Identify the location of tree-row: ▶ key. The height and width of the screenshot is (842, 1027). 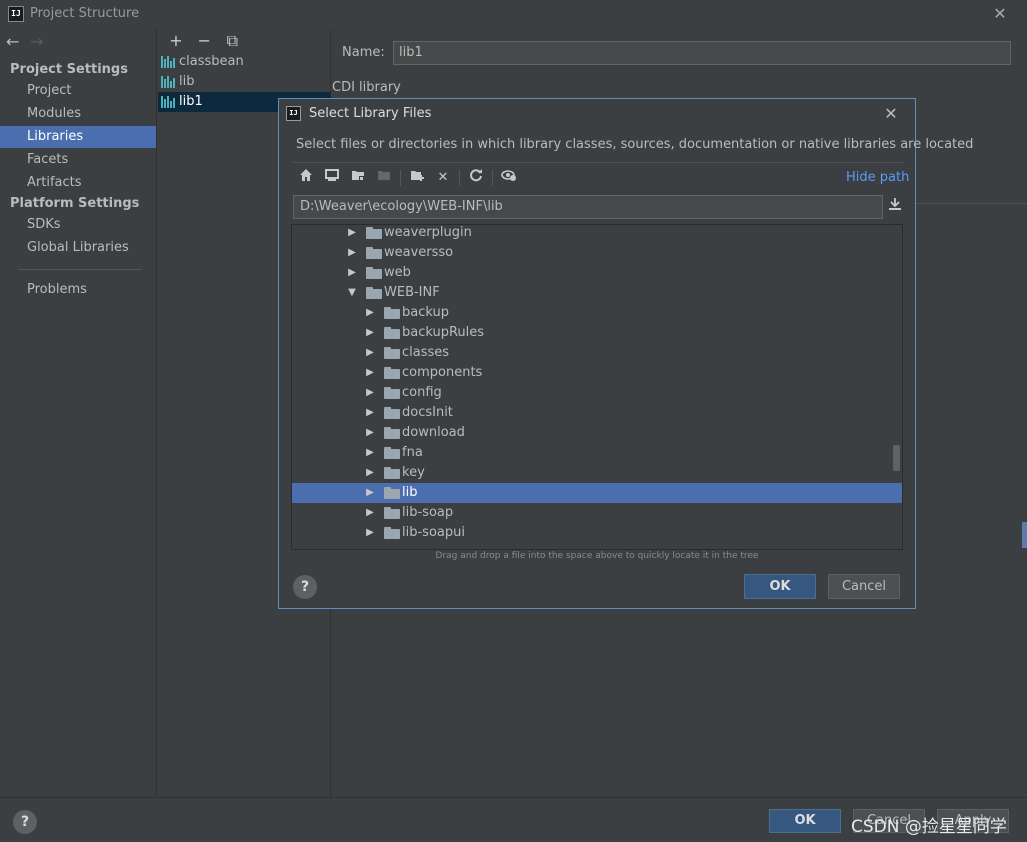
(597, 473).